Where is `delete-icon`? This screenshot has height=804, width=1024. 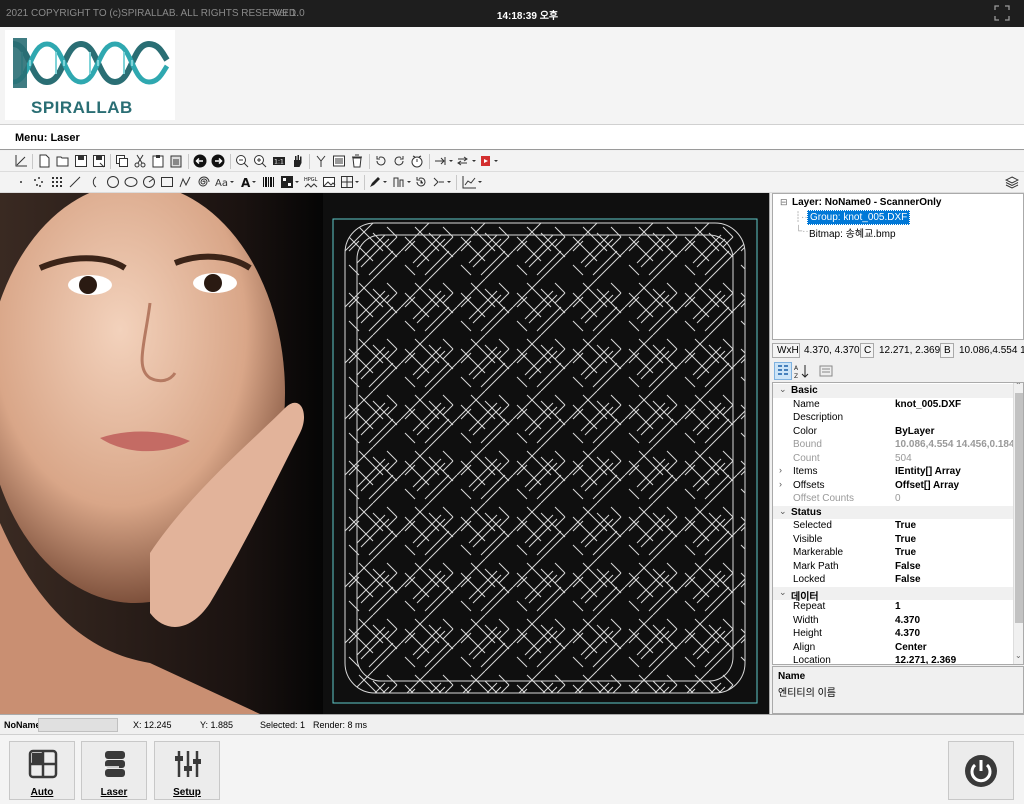
delete-icon is located at coordinates (357, 161).